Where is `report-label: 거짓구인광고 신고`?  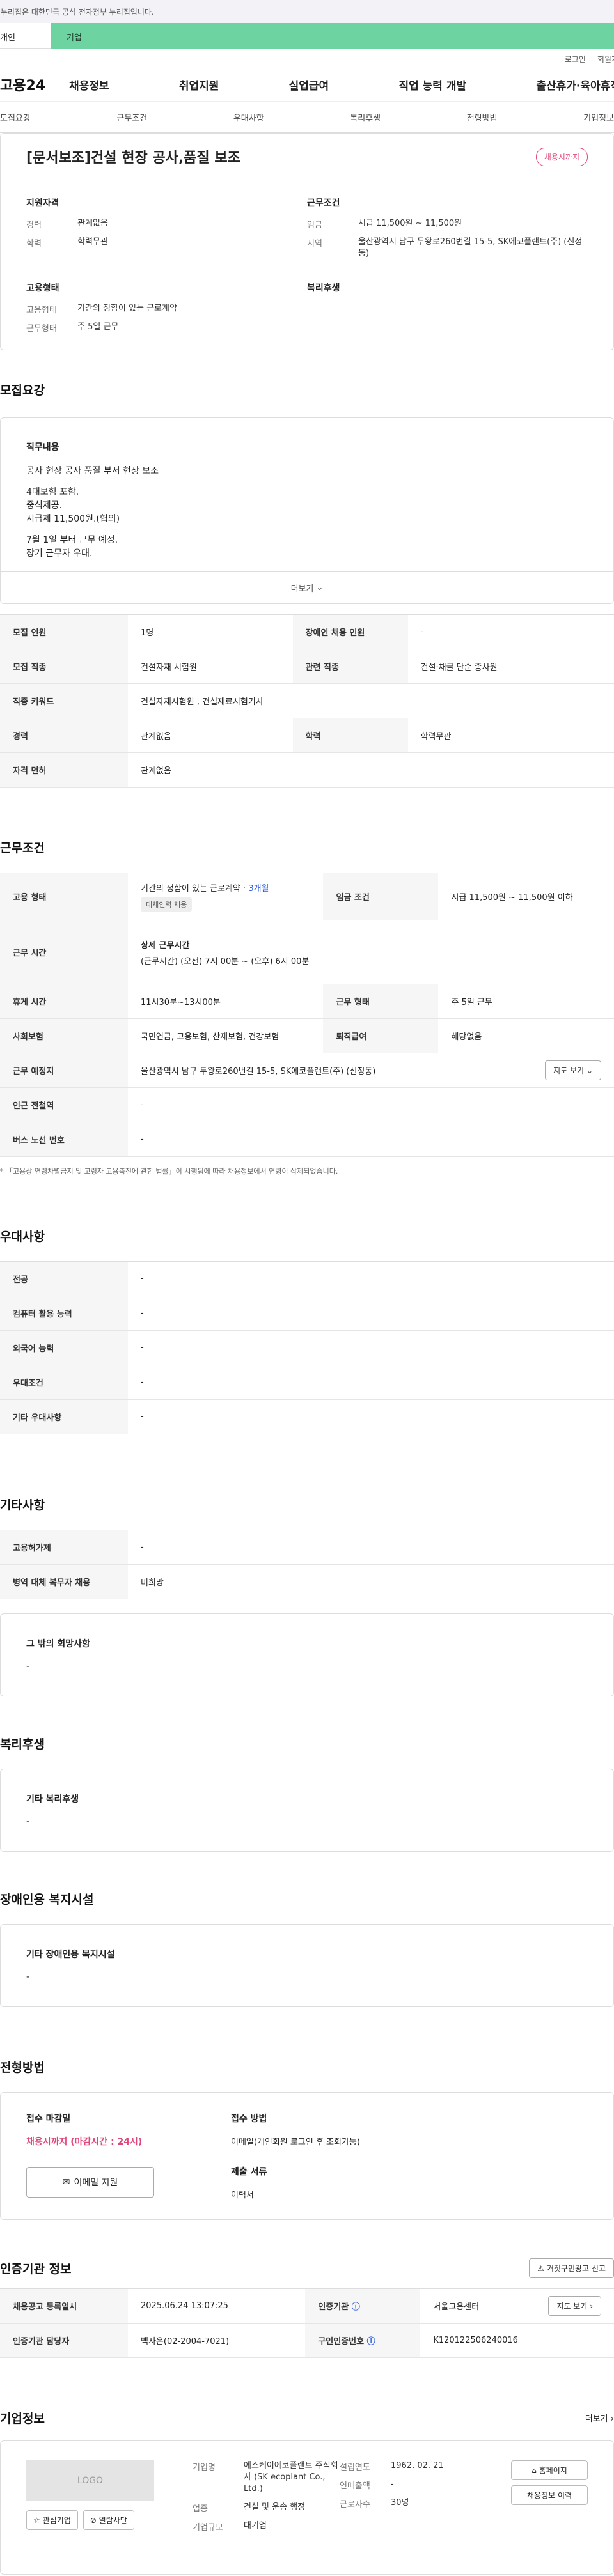
report-label: 거짓구인광고 신고 is located at coordinates (576, 2268).